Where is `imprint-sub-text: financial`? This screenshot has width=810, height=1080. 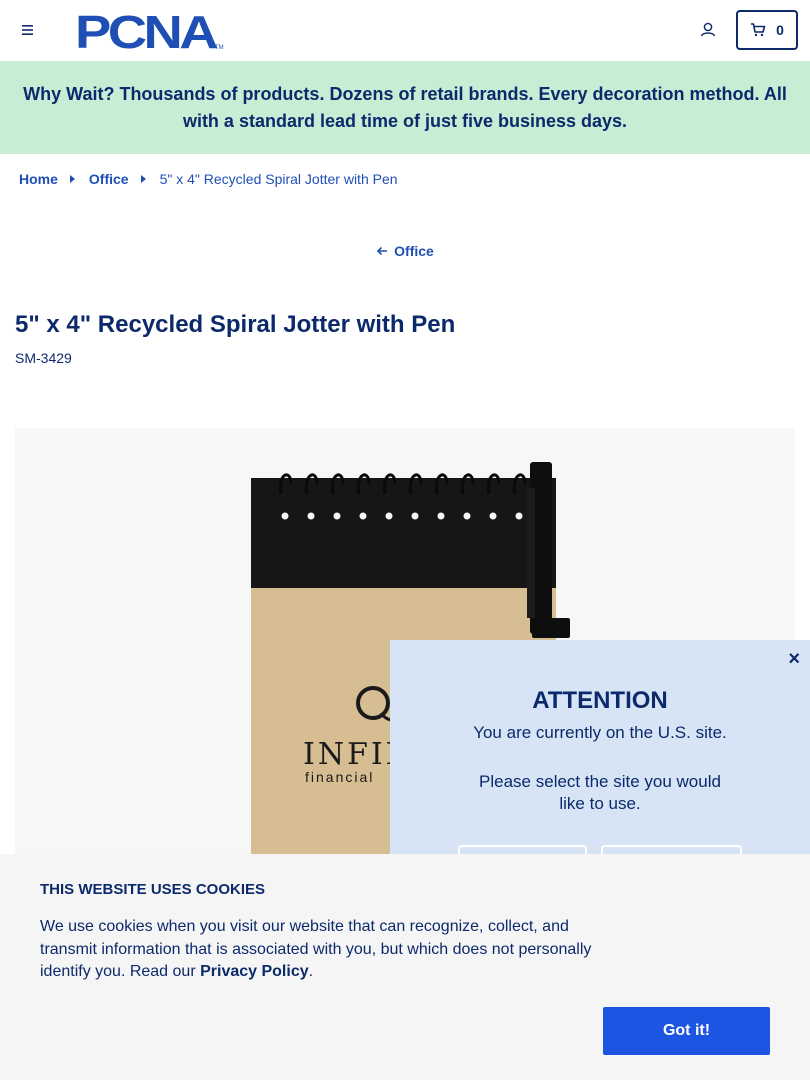 imprint-sub-text: financial is located at coordinates (339, 777).